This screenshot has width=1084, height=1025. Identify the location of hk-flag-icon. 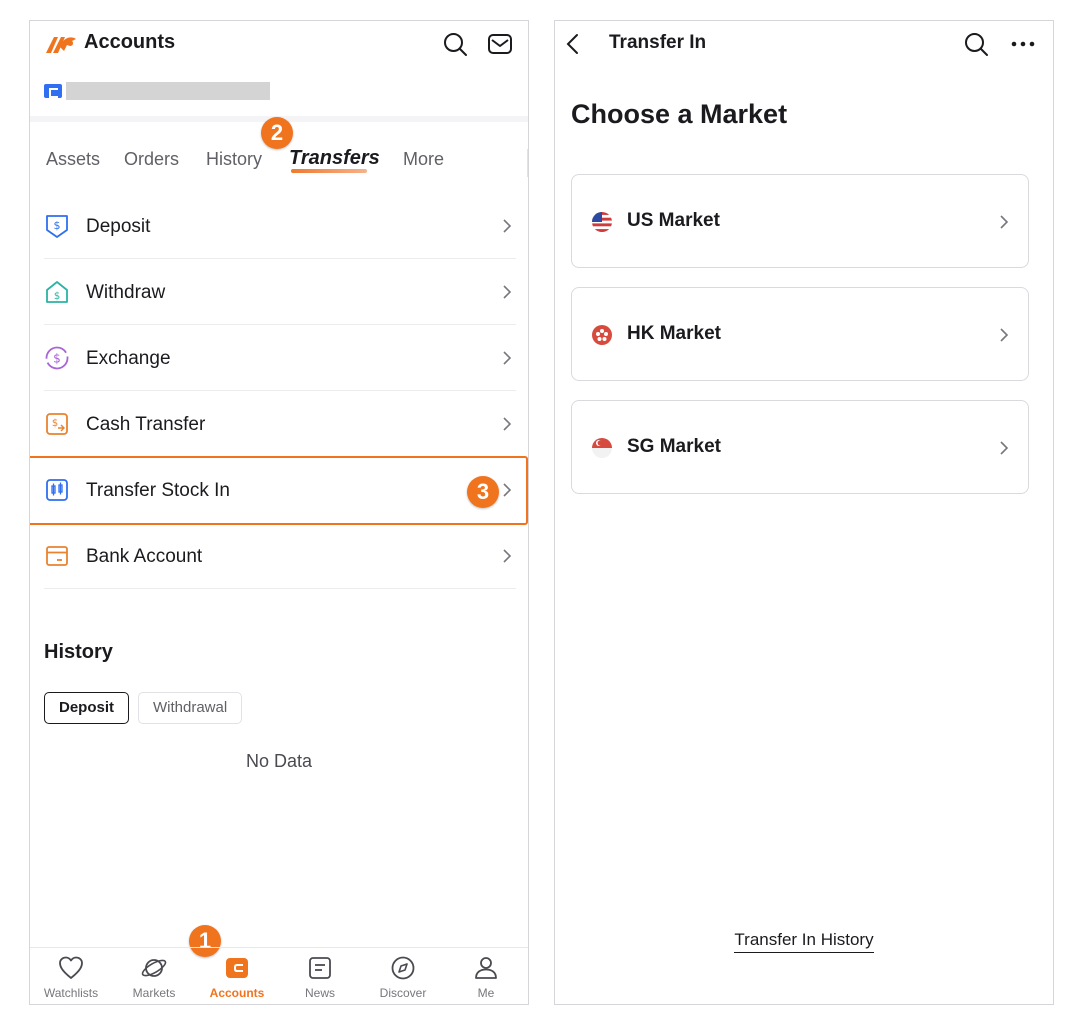
(602, 335).